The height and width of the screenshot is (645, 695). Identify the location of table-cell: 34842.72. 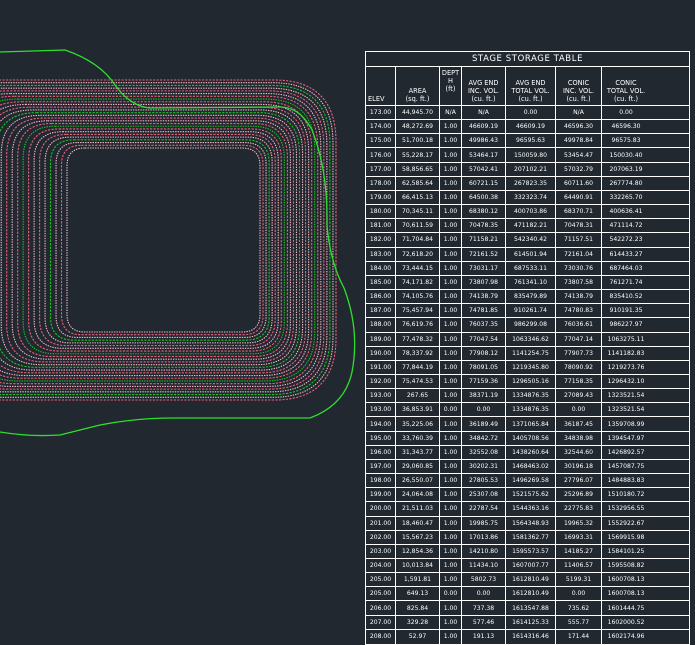
(484, 438).